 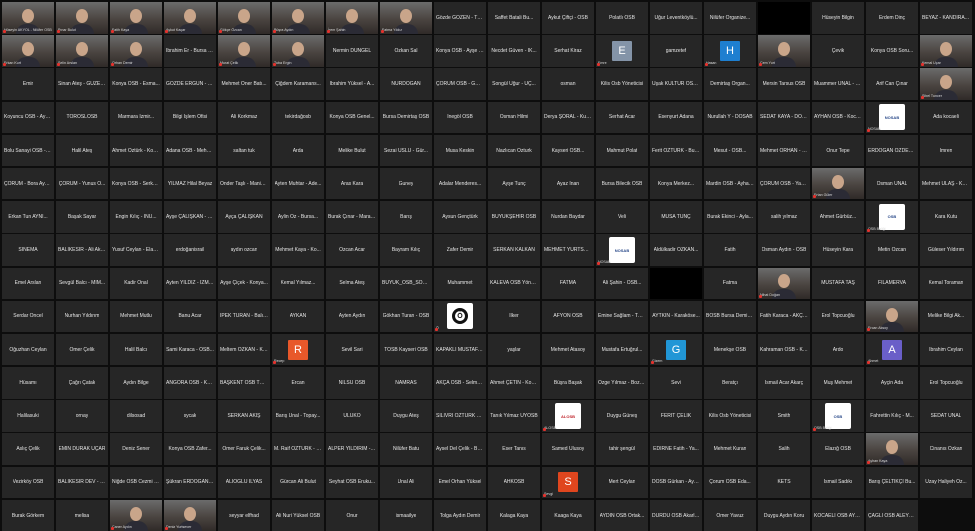 I want to click on participant-tile: Esenyurt Adana, so click(x=676, y=117).